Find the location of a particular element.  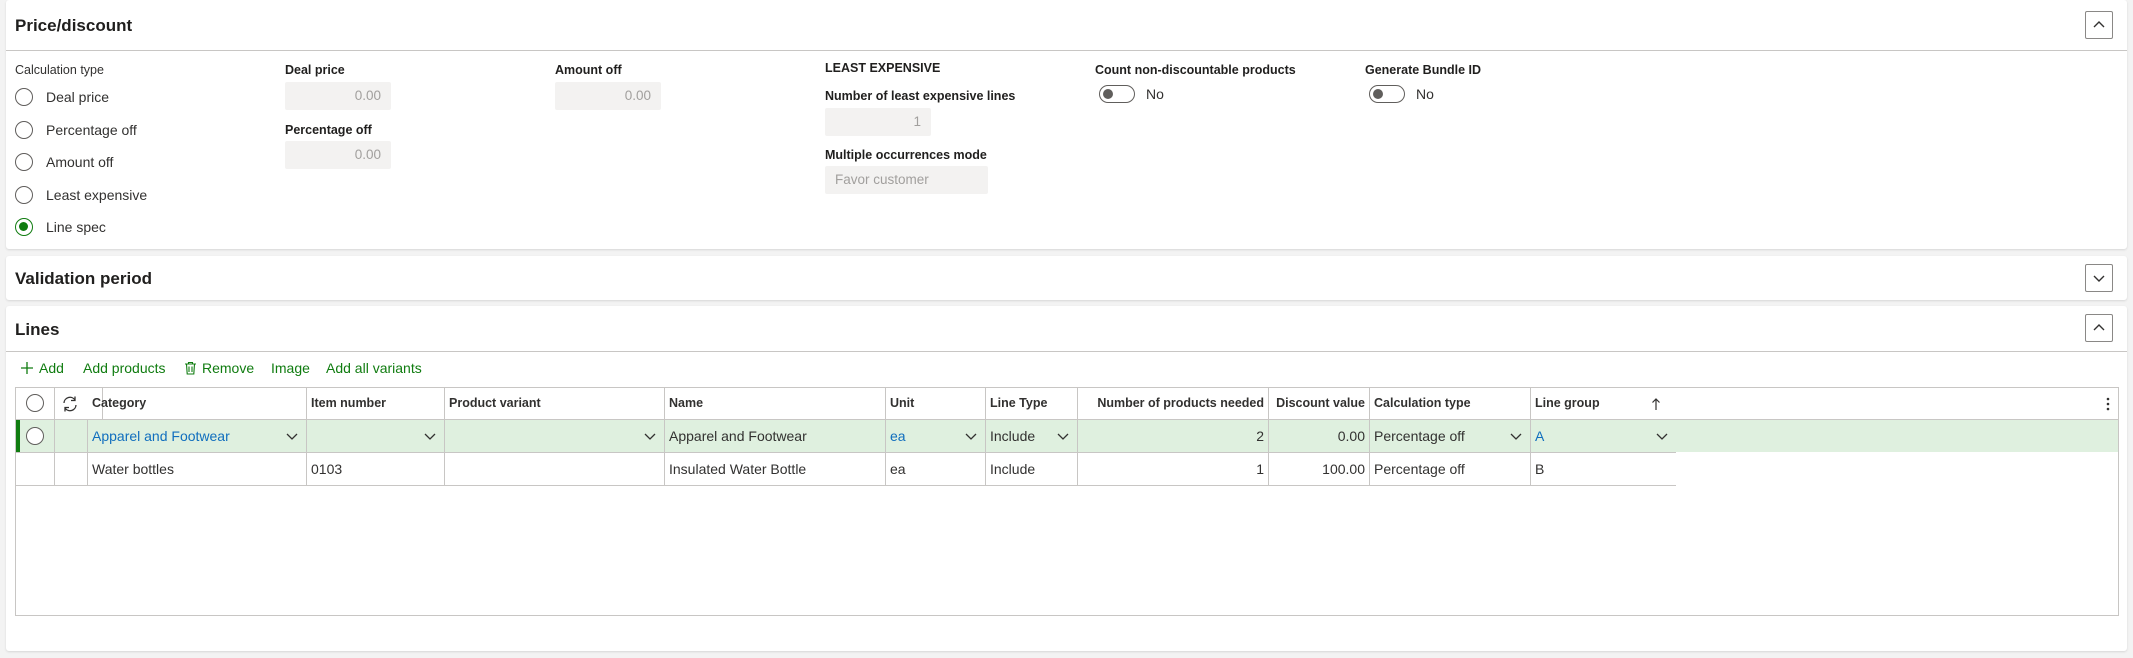

radio-label: Deal price is located at coordinates (78, 97).